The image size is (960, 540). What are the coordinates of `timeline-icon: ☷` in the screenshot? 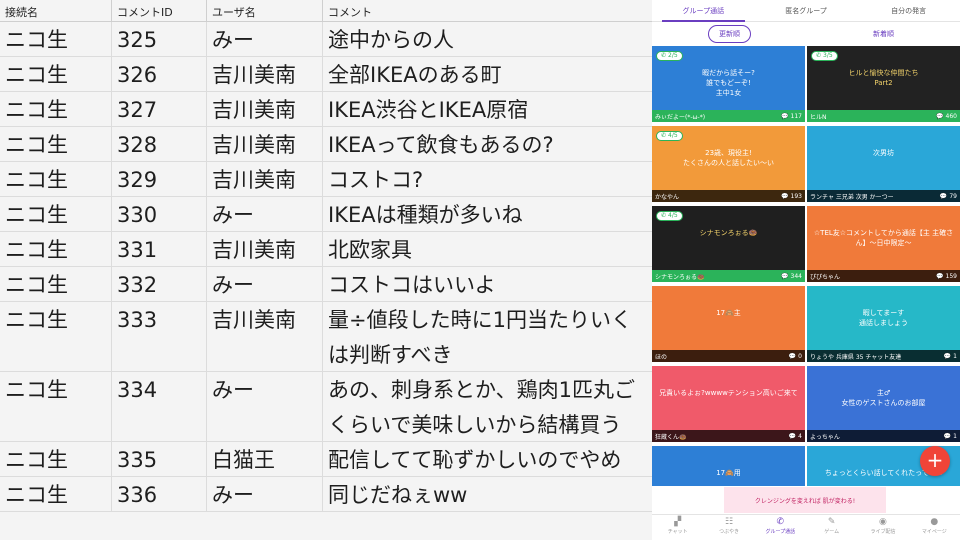 It's located at (729, 522).